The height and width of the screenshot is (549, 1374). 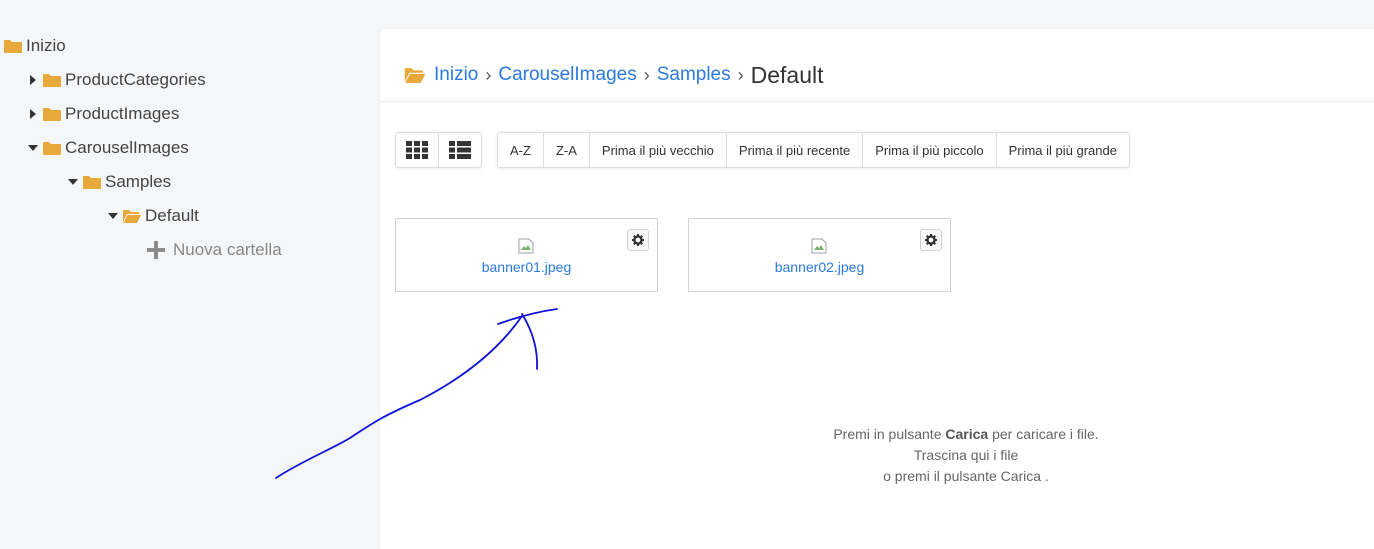 What do you see at coordinates (694, 75) in the screenshot?
I see `breadcrumb-link-samples: Samples` at bounding box center [694, 75].